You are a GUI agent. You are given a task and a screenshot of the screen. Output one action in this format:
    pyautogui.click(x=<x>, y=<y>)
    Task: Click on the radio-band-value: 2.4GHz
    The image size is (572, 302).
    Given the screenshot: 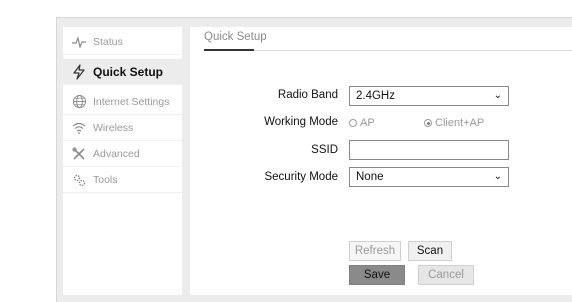 What is the action you would take?
    pyautogui.click(x=375, y=96)
    